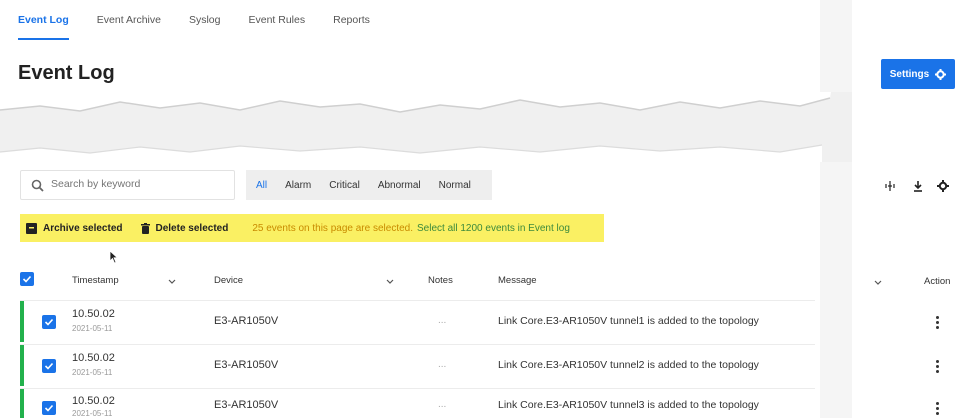 This screenshot has height=418, width=961. I want to click on filter-normal: Normal, so click(455, 185).